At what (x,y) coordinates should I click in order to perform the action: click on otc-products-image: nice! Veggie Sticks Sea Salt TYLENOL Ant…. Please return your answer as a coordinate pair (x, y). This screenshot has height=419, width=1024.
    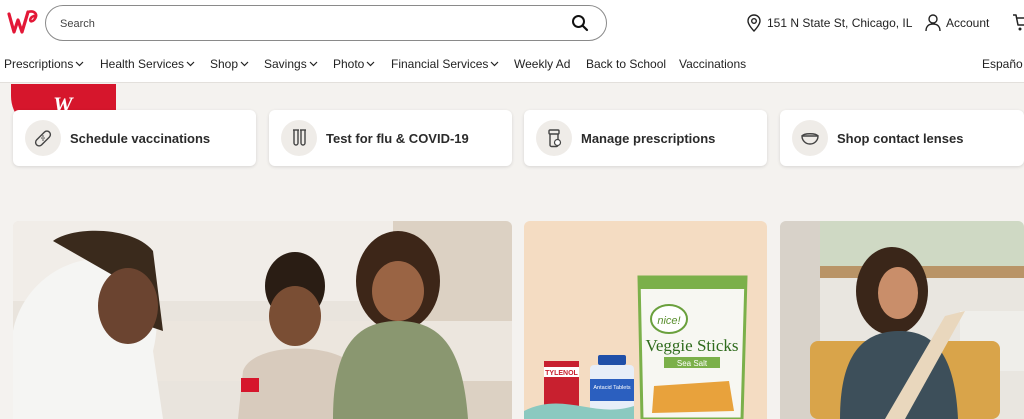
    Looking at the image, I should click on (645, 320).